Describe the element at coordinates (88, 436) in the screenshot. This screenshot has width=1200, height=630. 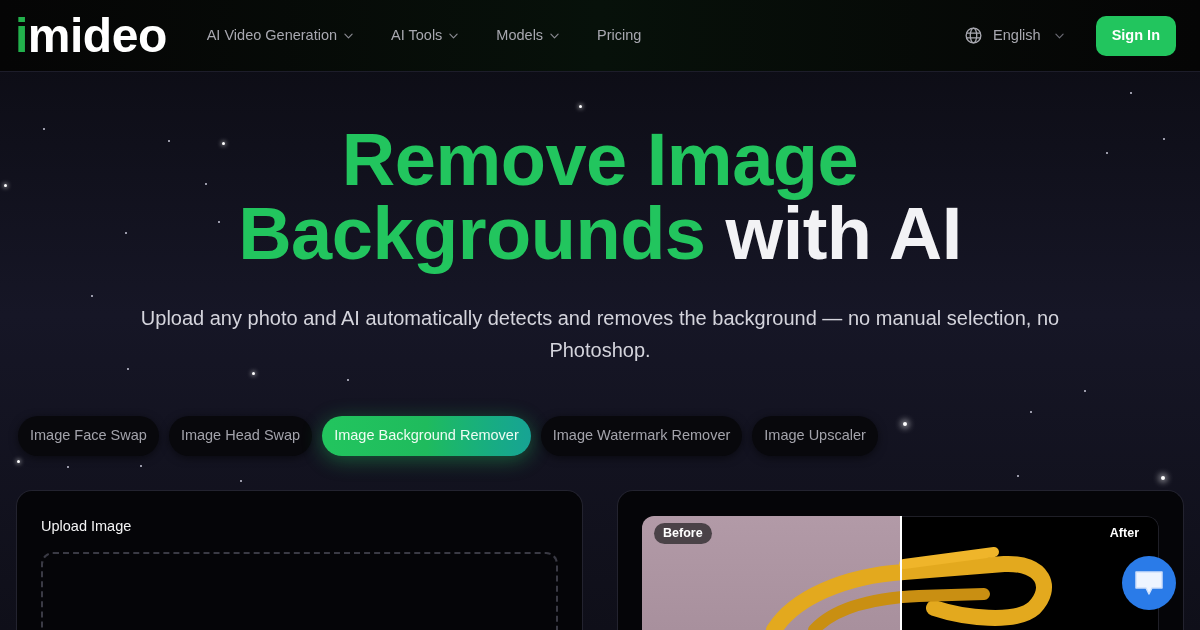
I see `tool-tab: Image Face Swap` at that location.